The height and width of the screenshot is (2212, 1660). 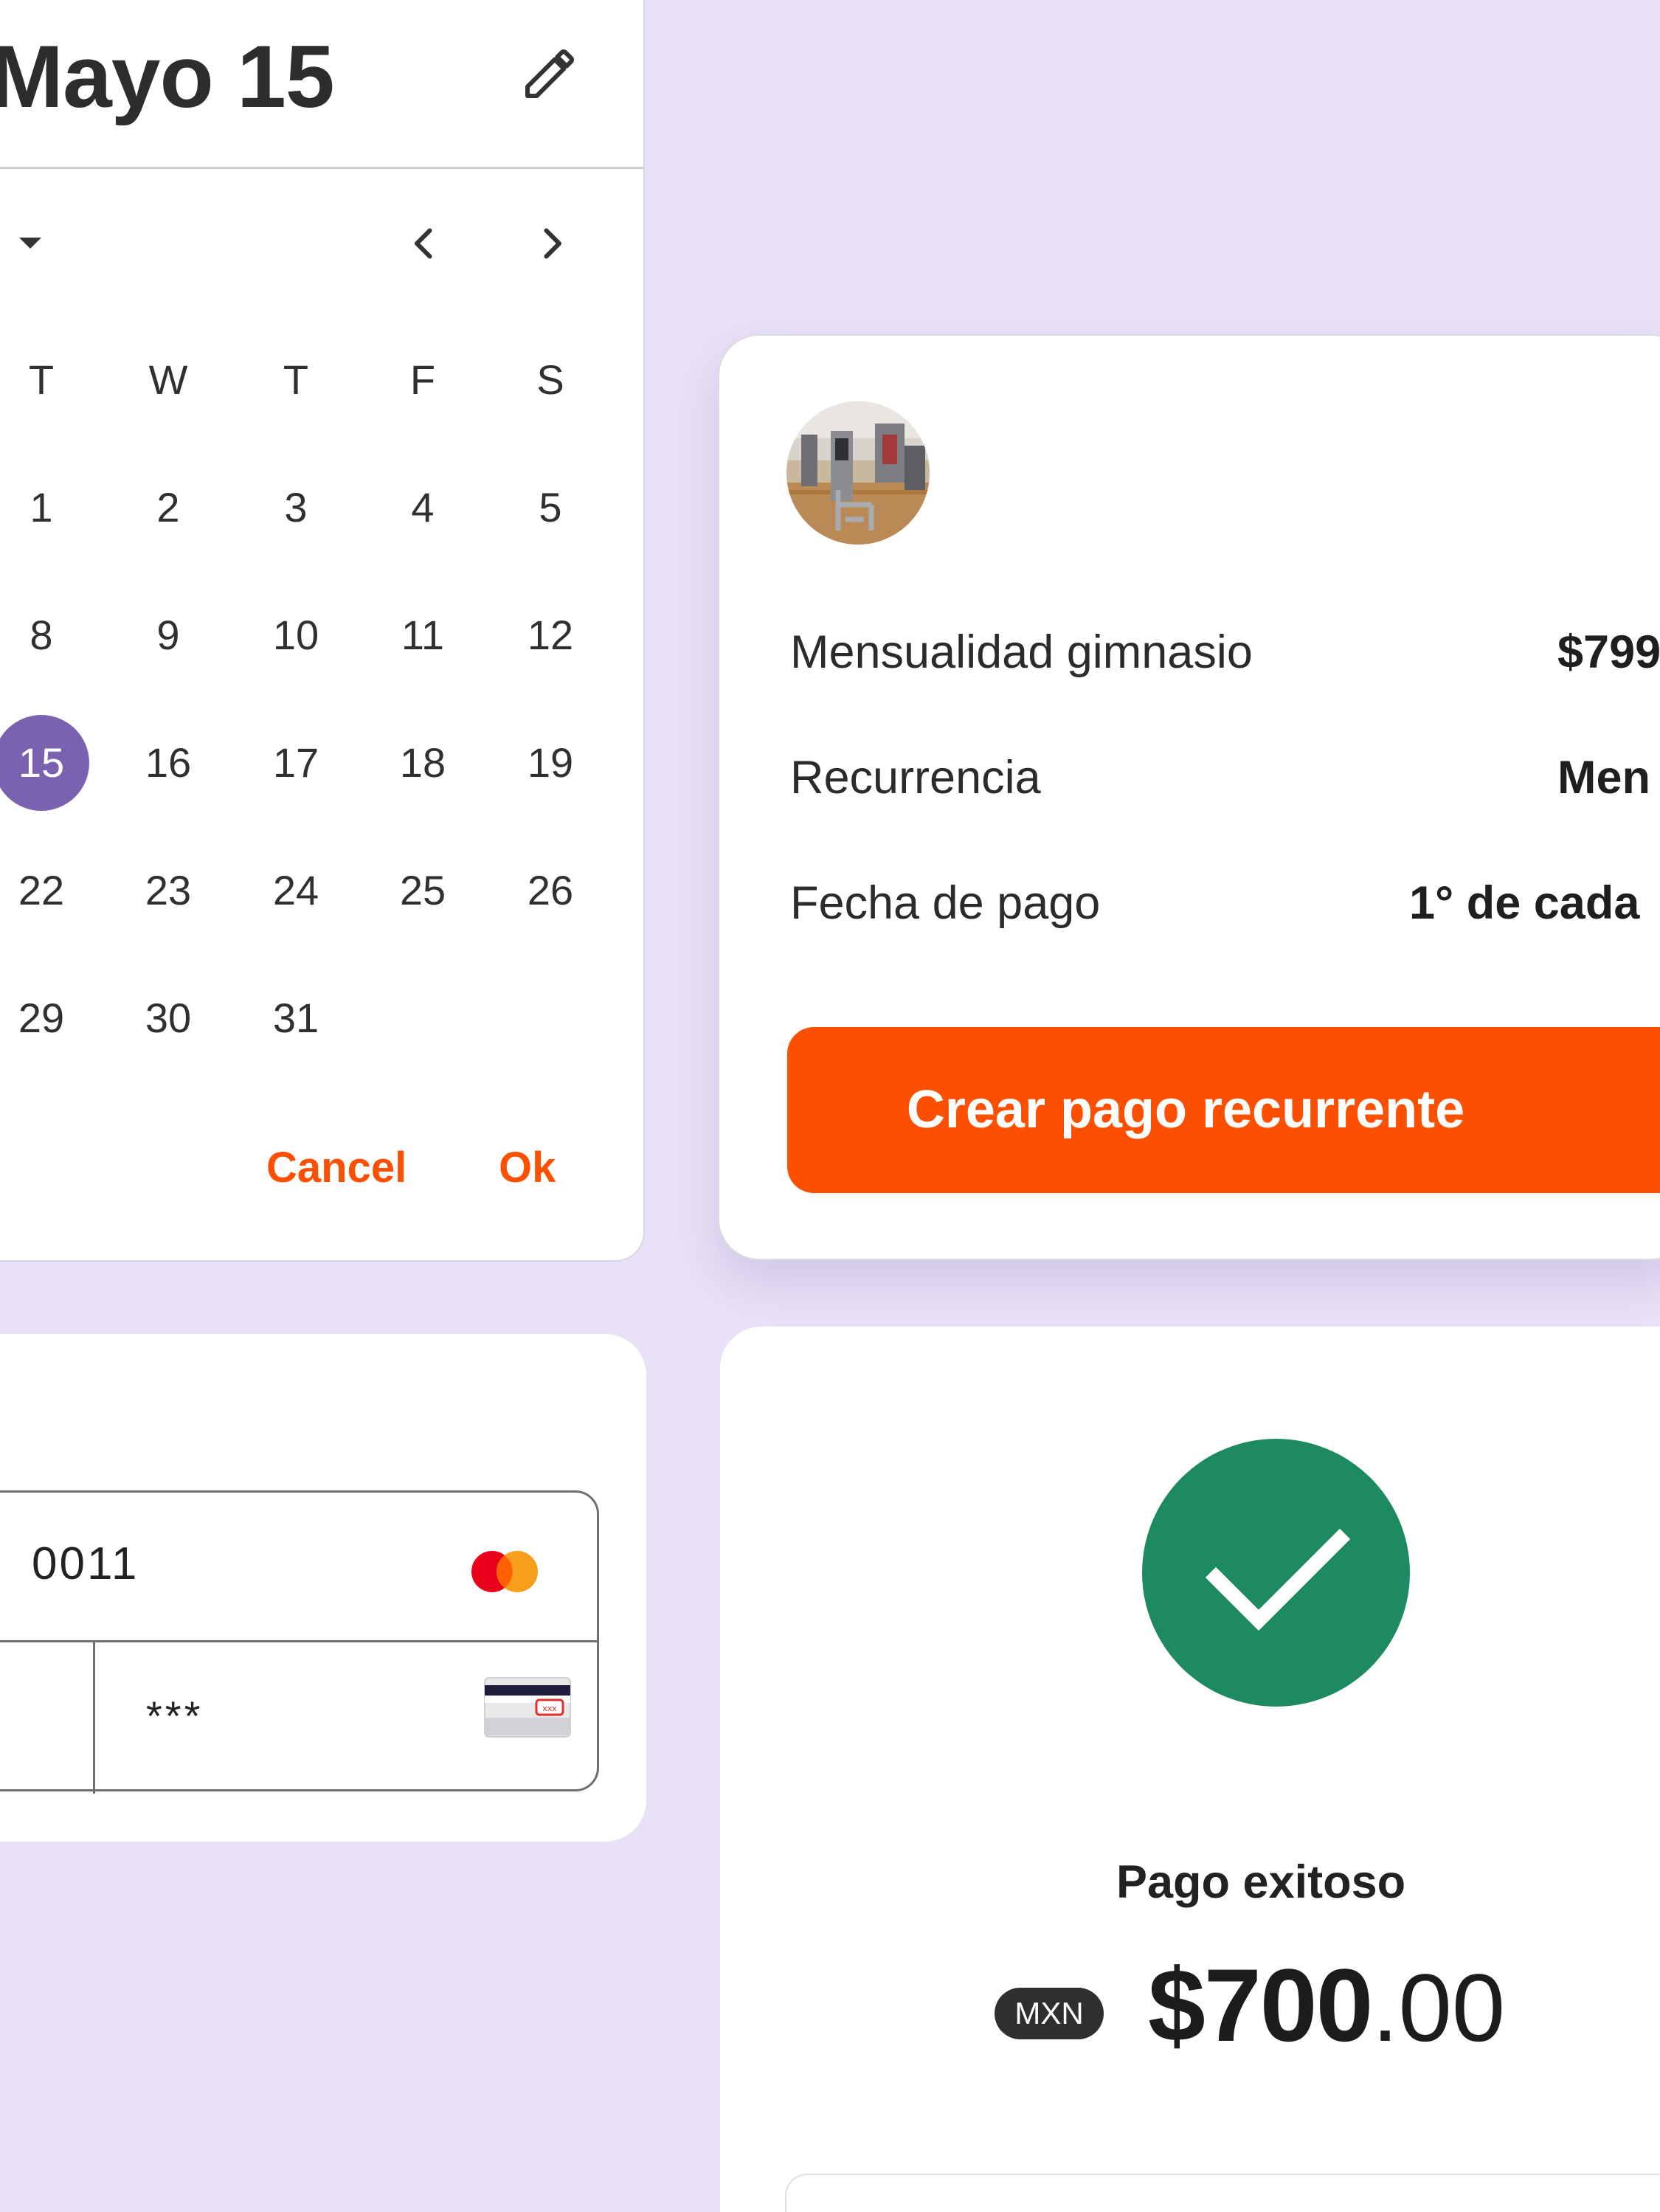 I want to click on payment-date-label: Fecha de pago, so click(x=945, y=903).